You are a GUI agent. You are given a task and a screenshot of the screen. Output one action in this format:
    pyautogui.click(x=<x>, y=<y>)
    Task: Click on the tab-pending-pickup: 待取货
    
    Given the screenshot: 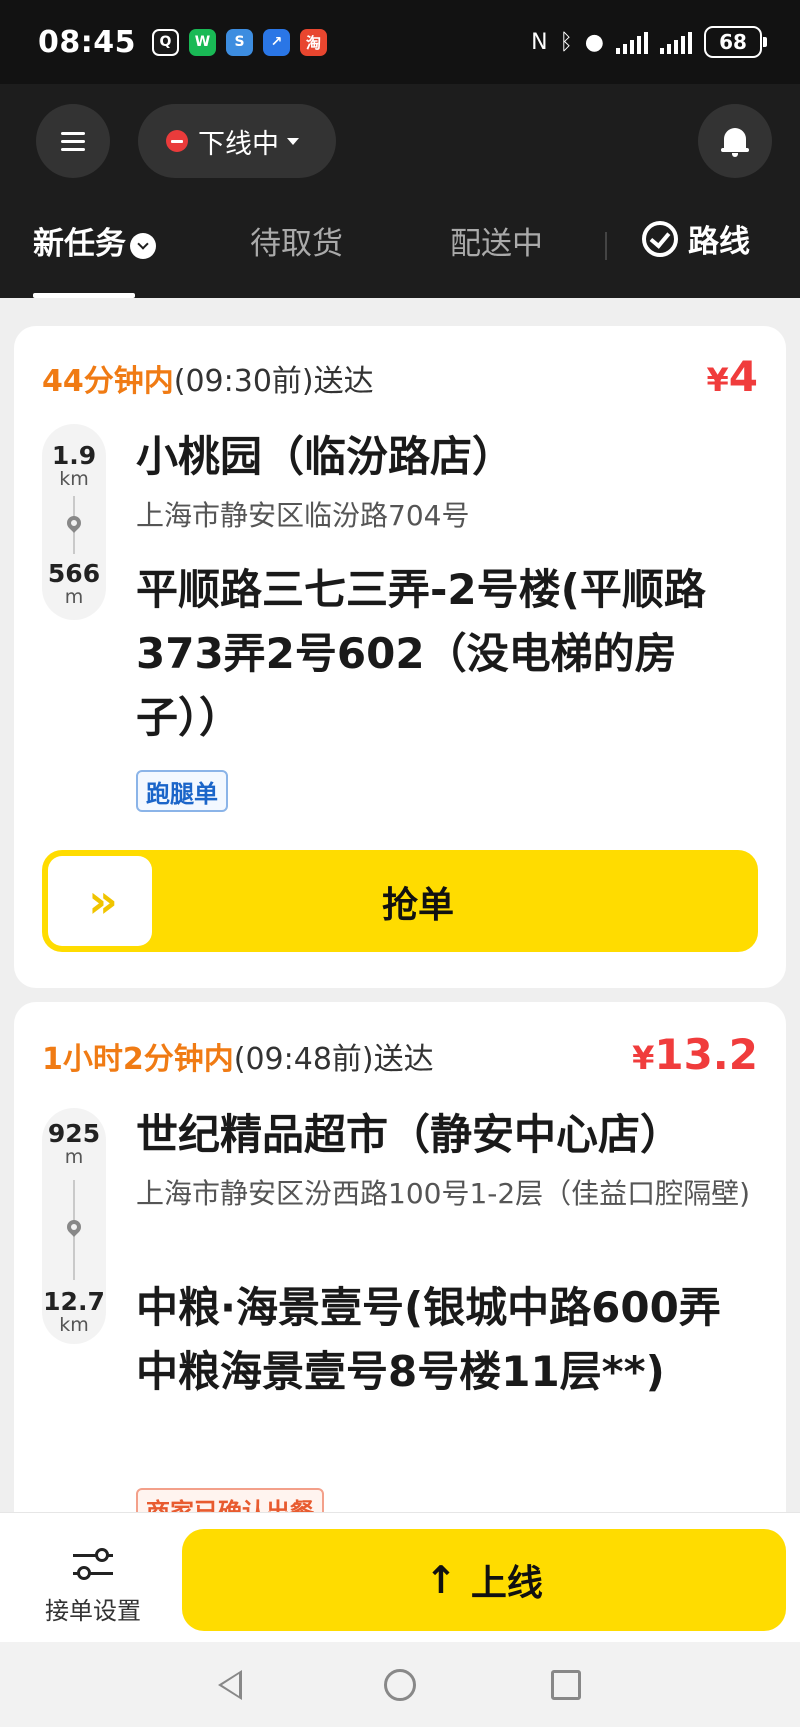 What is the action you would take?
    pyautogui.click(x=296, y=240)
    